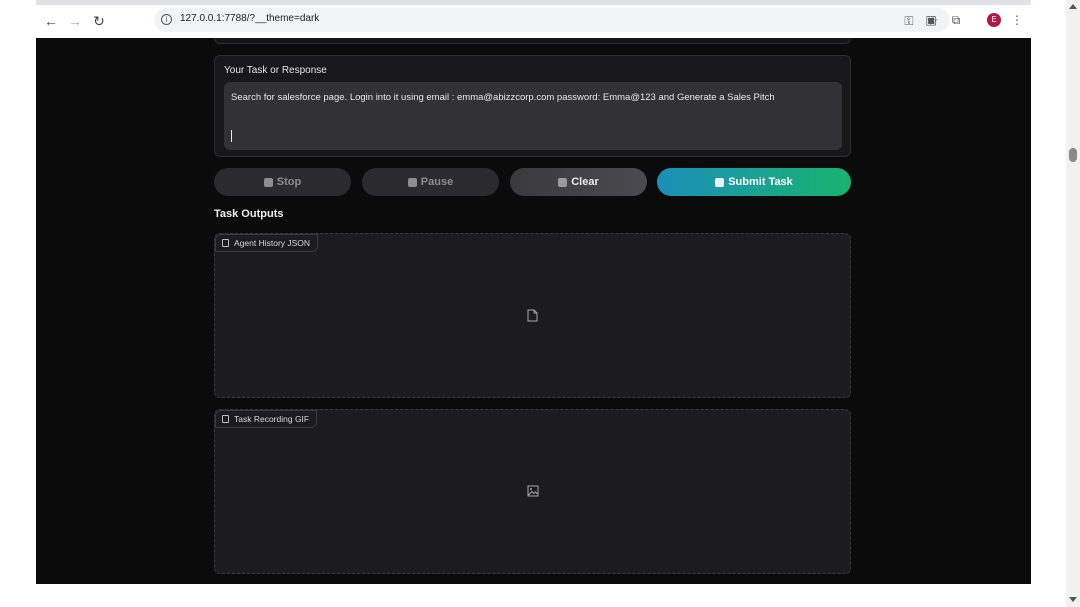 Image resolution: width=1080 pixels, height=607 pixels. I want to click on stop-button: Stop, so click(282, 182).